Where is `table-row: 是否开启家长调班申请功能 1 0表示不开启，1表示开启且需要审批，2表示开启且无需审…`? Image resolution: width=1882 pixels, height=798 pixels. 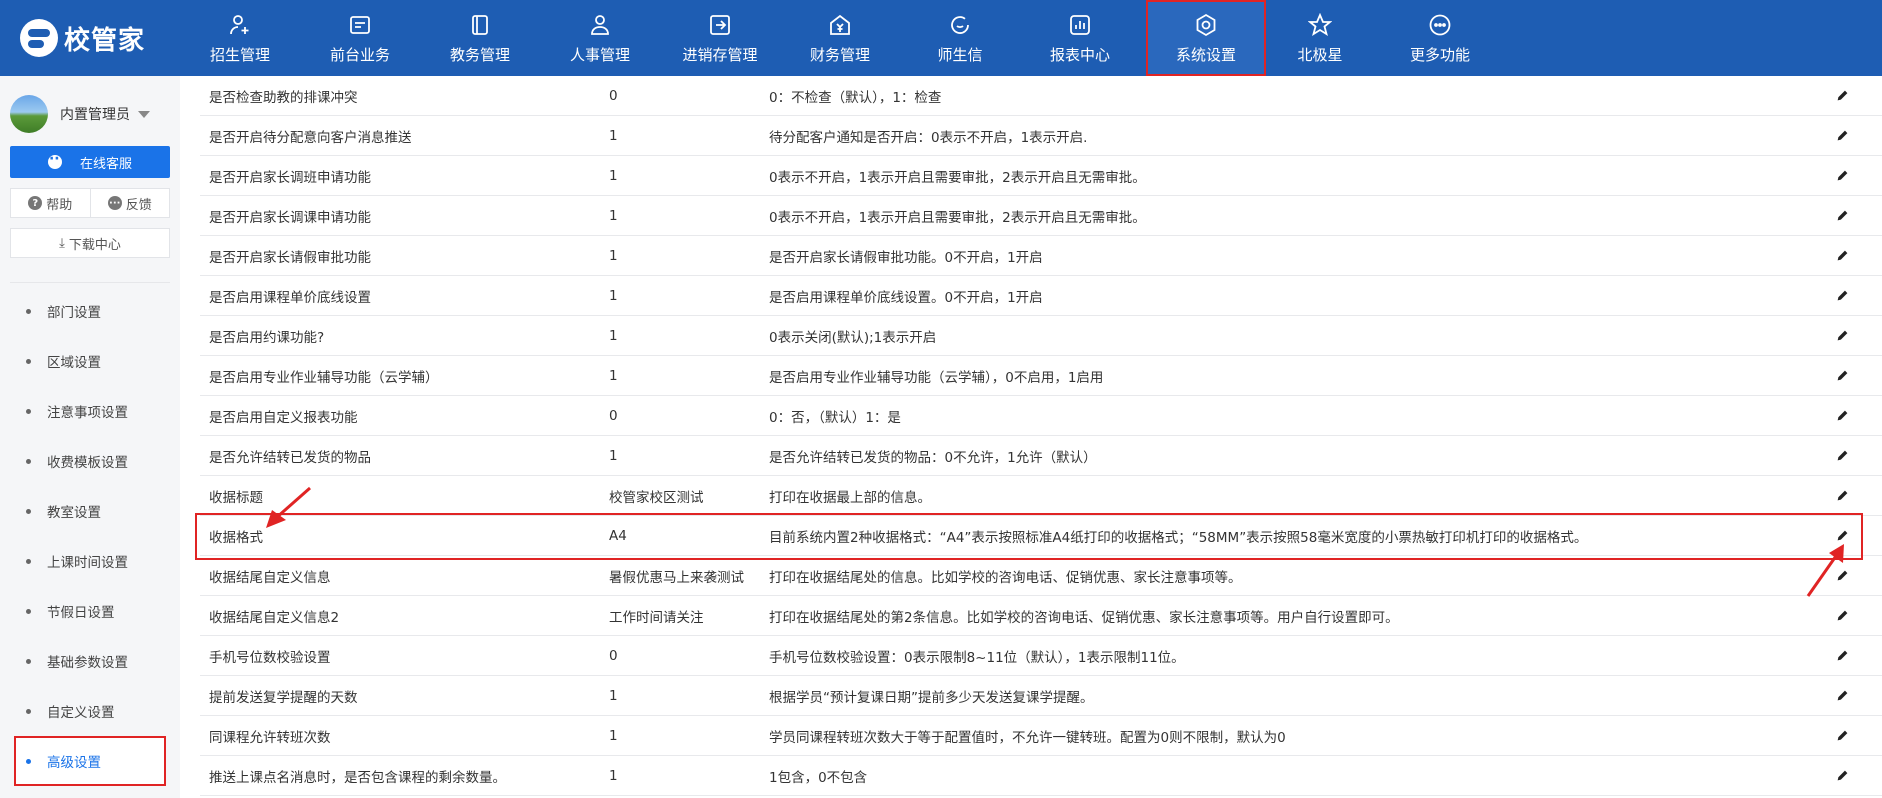
table-row: 是否开启家长调班申请功能 1 0表示不开启，1表示开启且需要审批，2表示开启且无需审… is located at coordinates (1041, 176).